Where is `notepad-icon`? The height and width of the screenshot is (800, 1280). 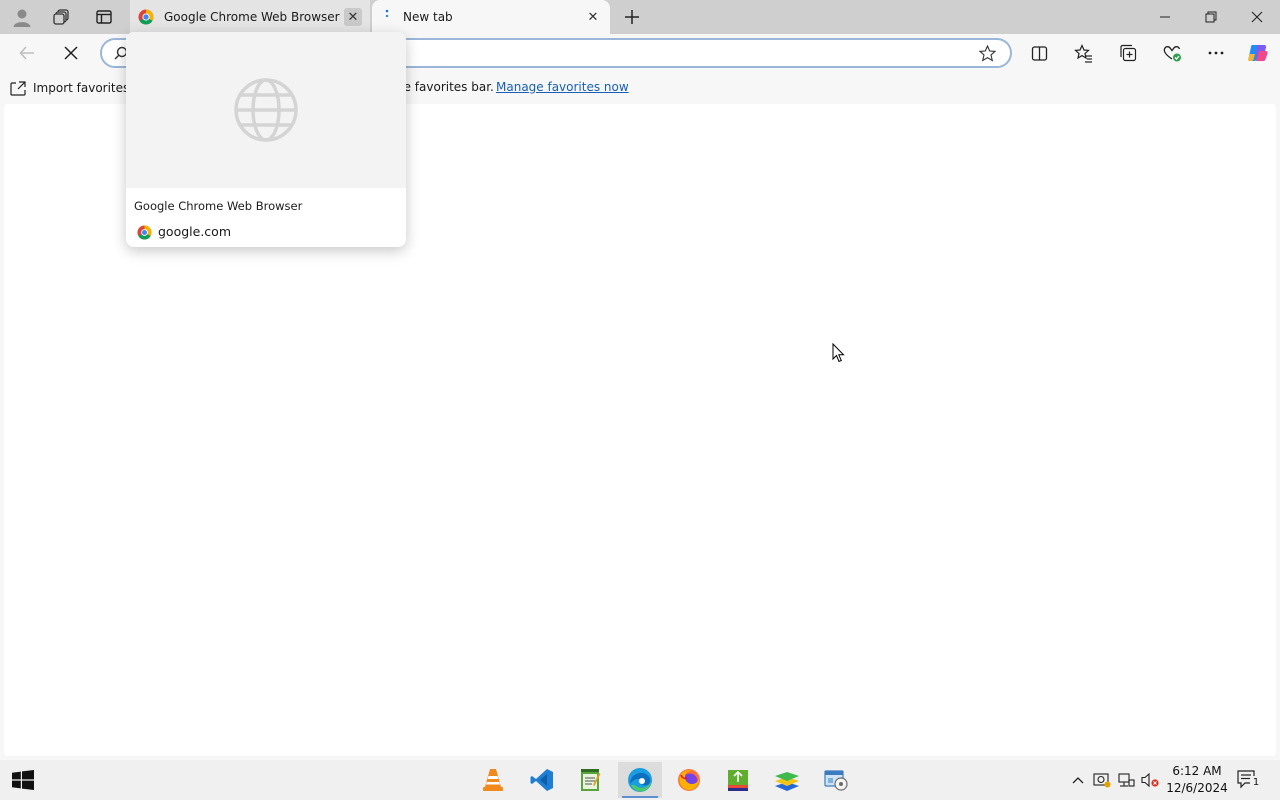 notepad-icon is located at coordinates (590, 780).